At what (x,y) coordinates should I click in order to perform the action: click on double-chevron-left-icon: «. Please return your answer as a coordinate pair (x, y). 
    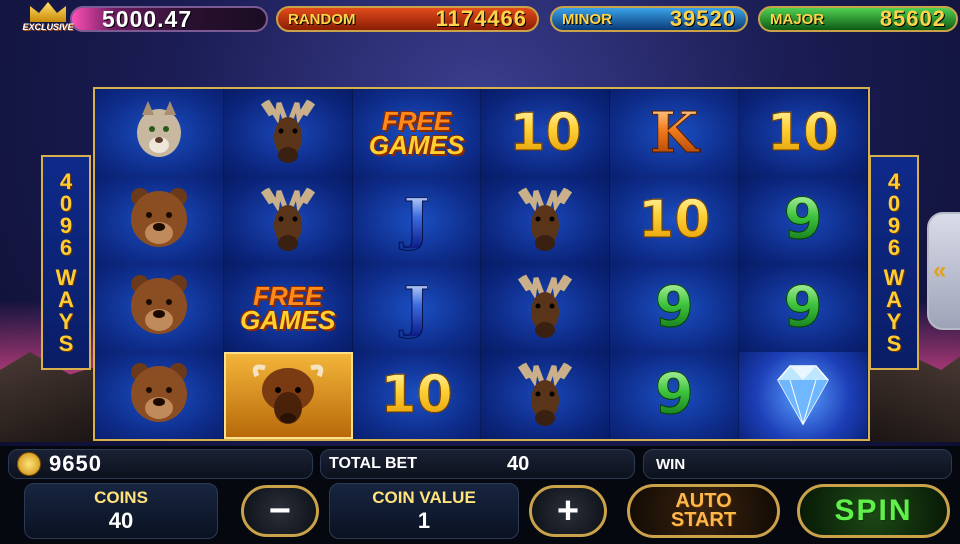
    Looking at the image, I should click on (940, 270).